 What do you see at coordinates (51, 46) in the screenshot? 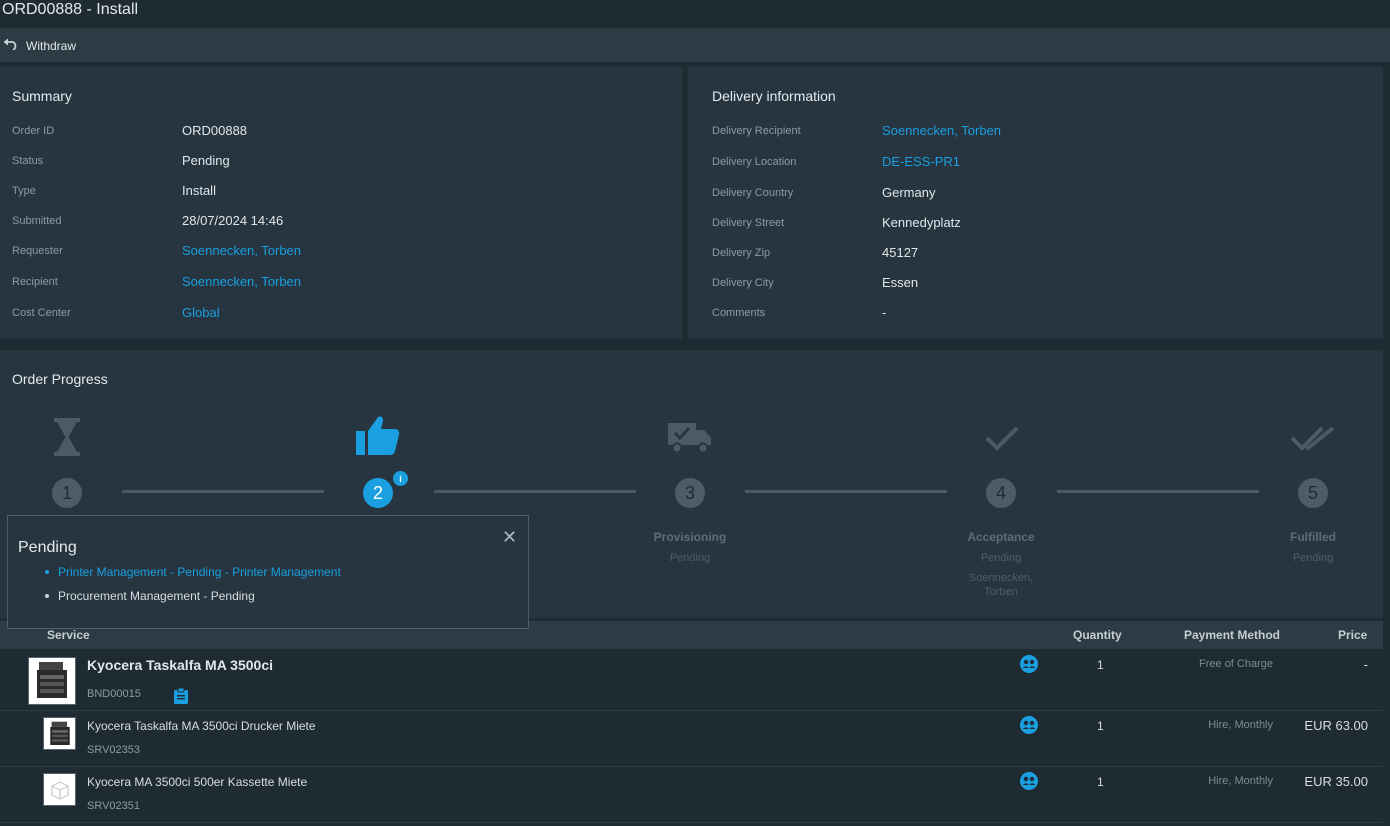
I see `withdraw-label: Withdraw` at bounding box center [51, 46].